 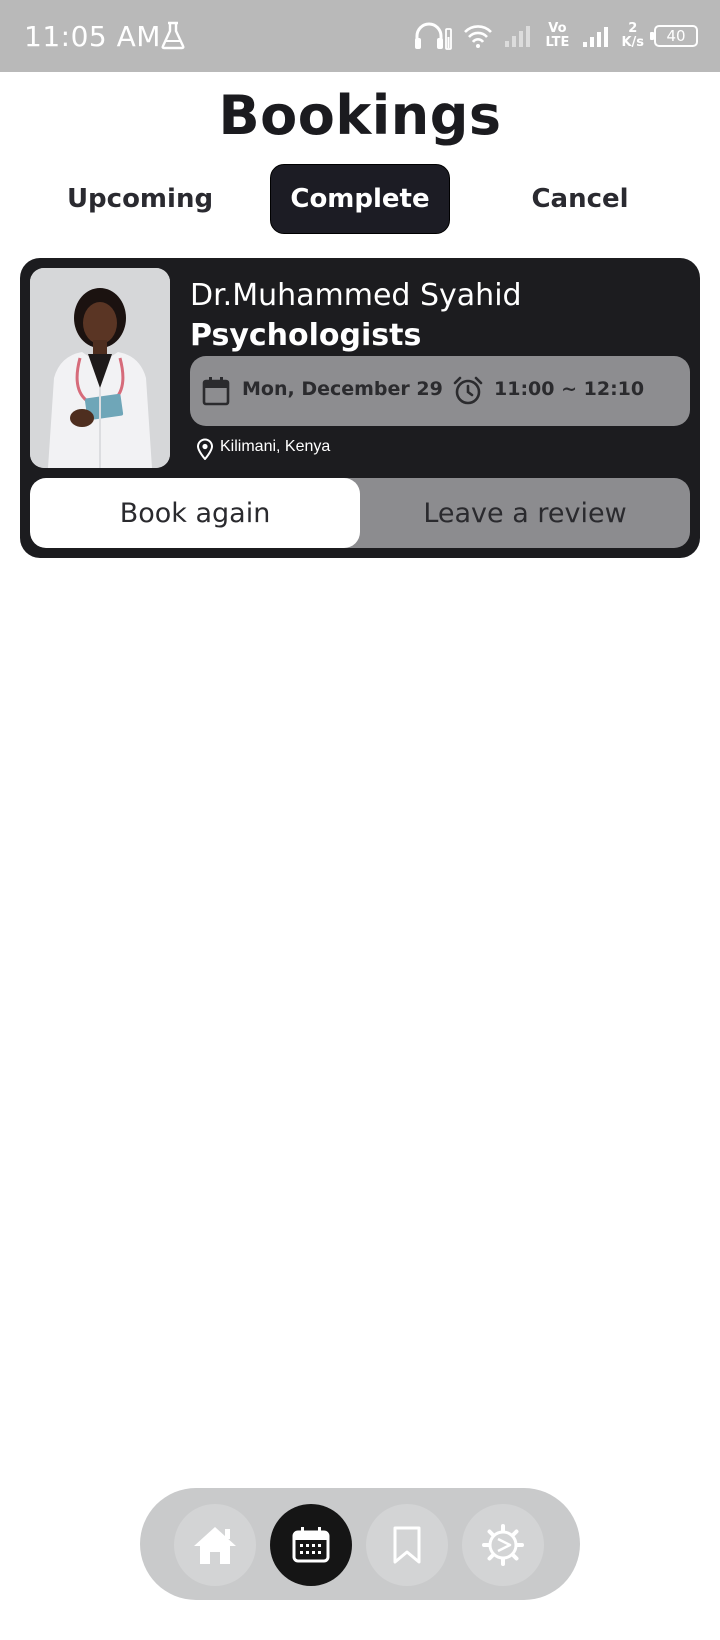 I want to click on nav-settings, so click(x=503, y=1545).